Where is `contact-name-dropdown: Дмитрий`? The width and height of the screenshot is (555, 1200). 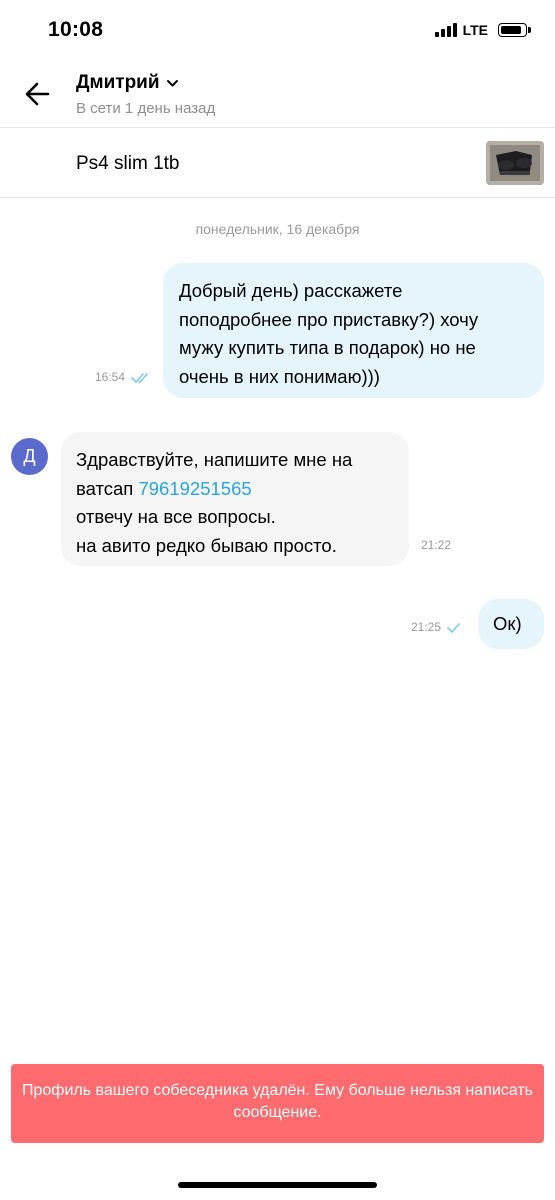
contact-name-dropdown: Дмитрий is located at coordinates (127, 83).